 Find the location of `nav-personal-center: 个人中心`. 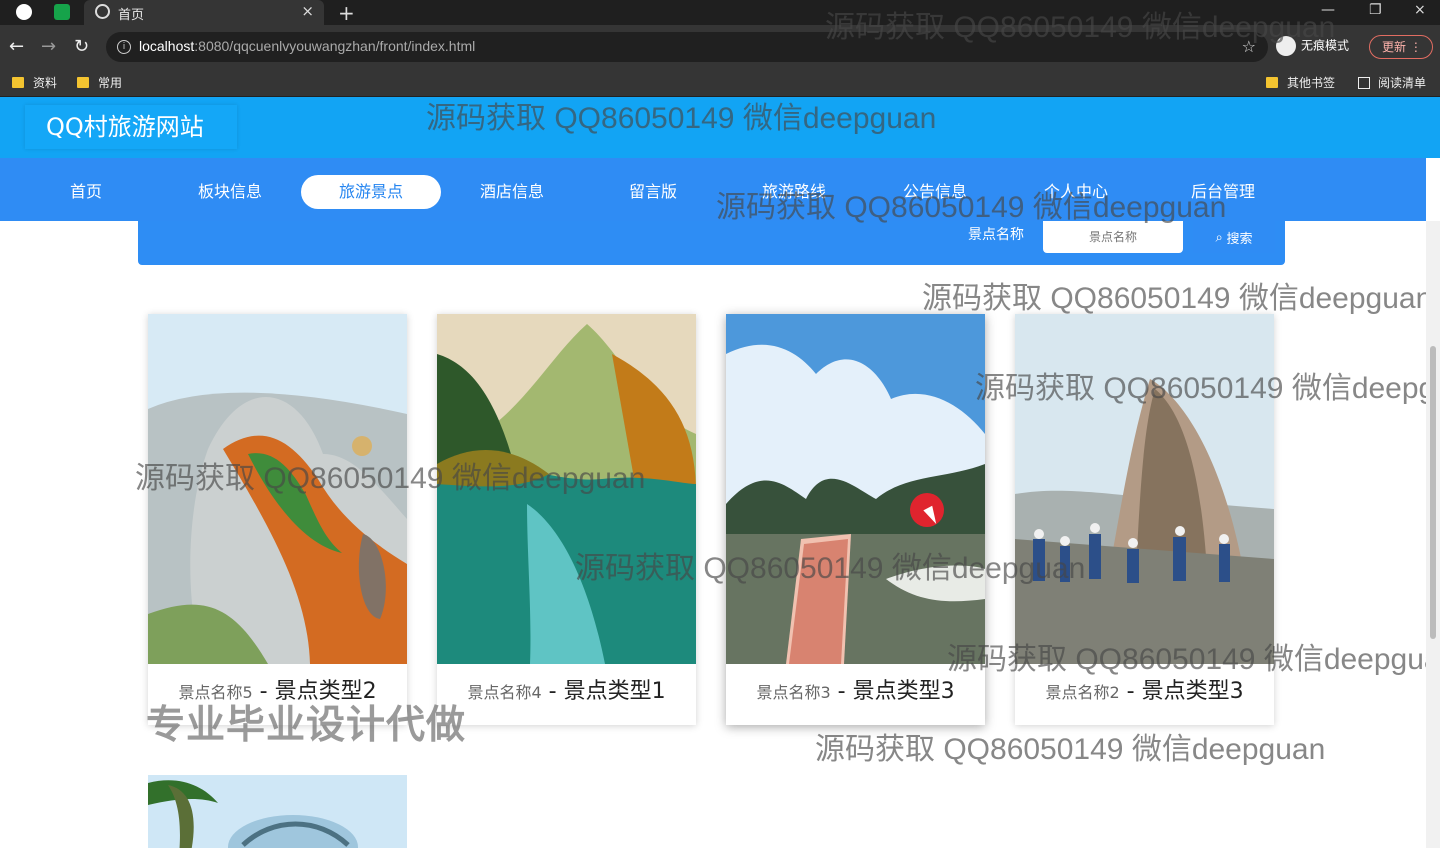

nav-personal-center: 个人中心 is located at coordinates (1076, 192).